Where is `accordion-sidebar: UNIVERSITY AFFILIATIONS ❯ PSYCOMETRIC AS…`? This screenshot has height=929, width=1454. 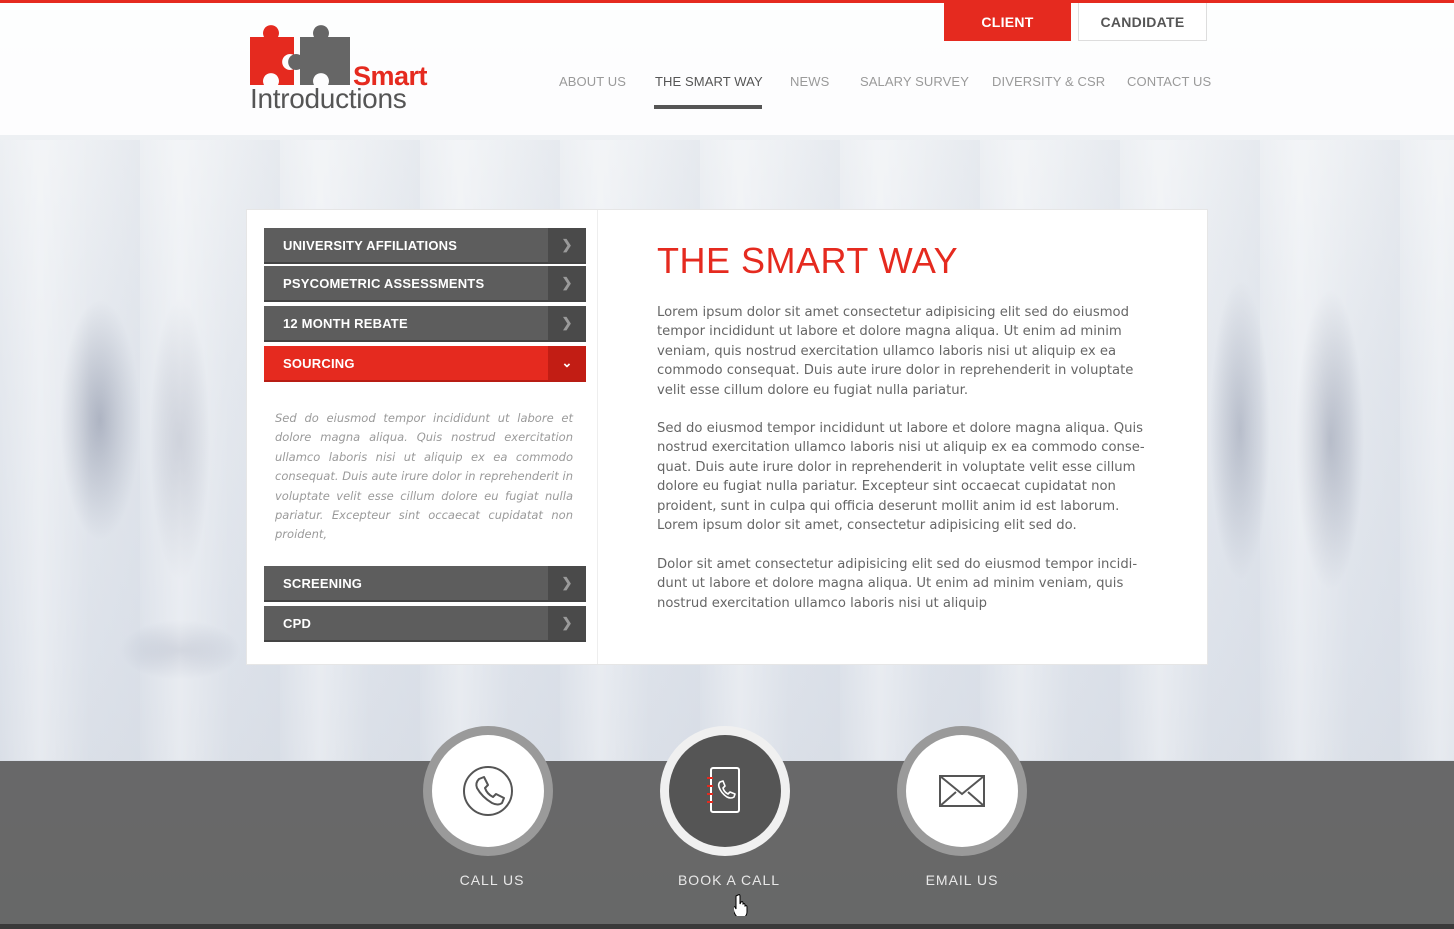 accordion-sidebar: UNIVERSITY AFFILIATIONS ❯ PSYCOMETRIC AS… is located at coordinates (422, 437).